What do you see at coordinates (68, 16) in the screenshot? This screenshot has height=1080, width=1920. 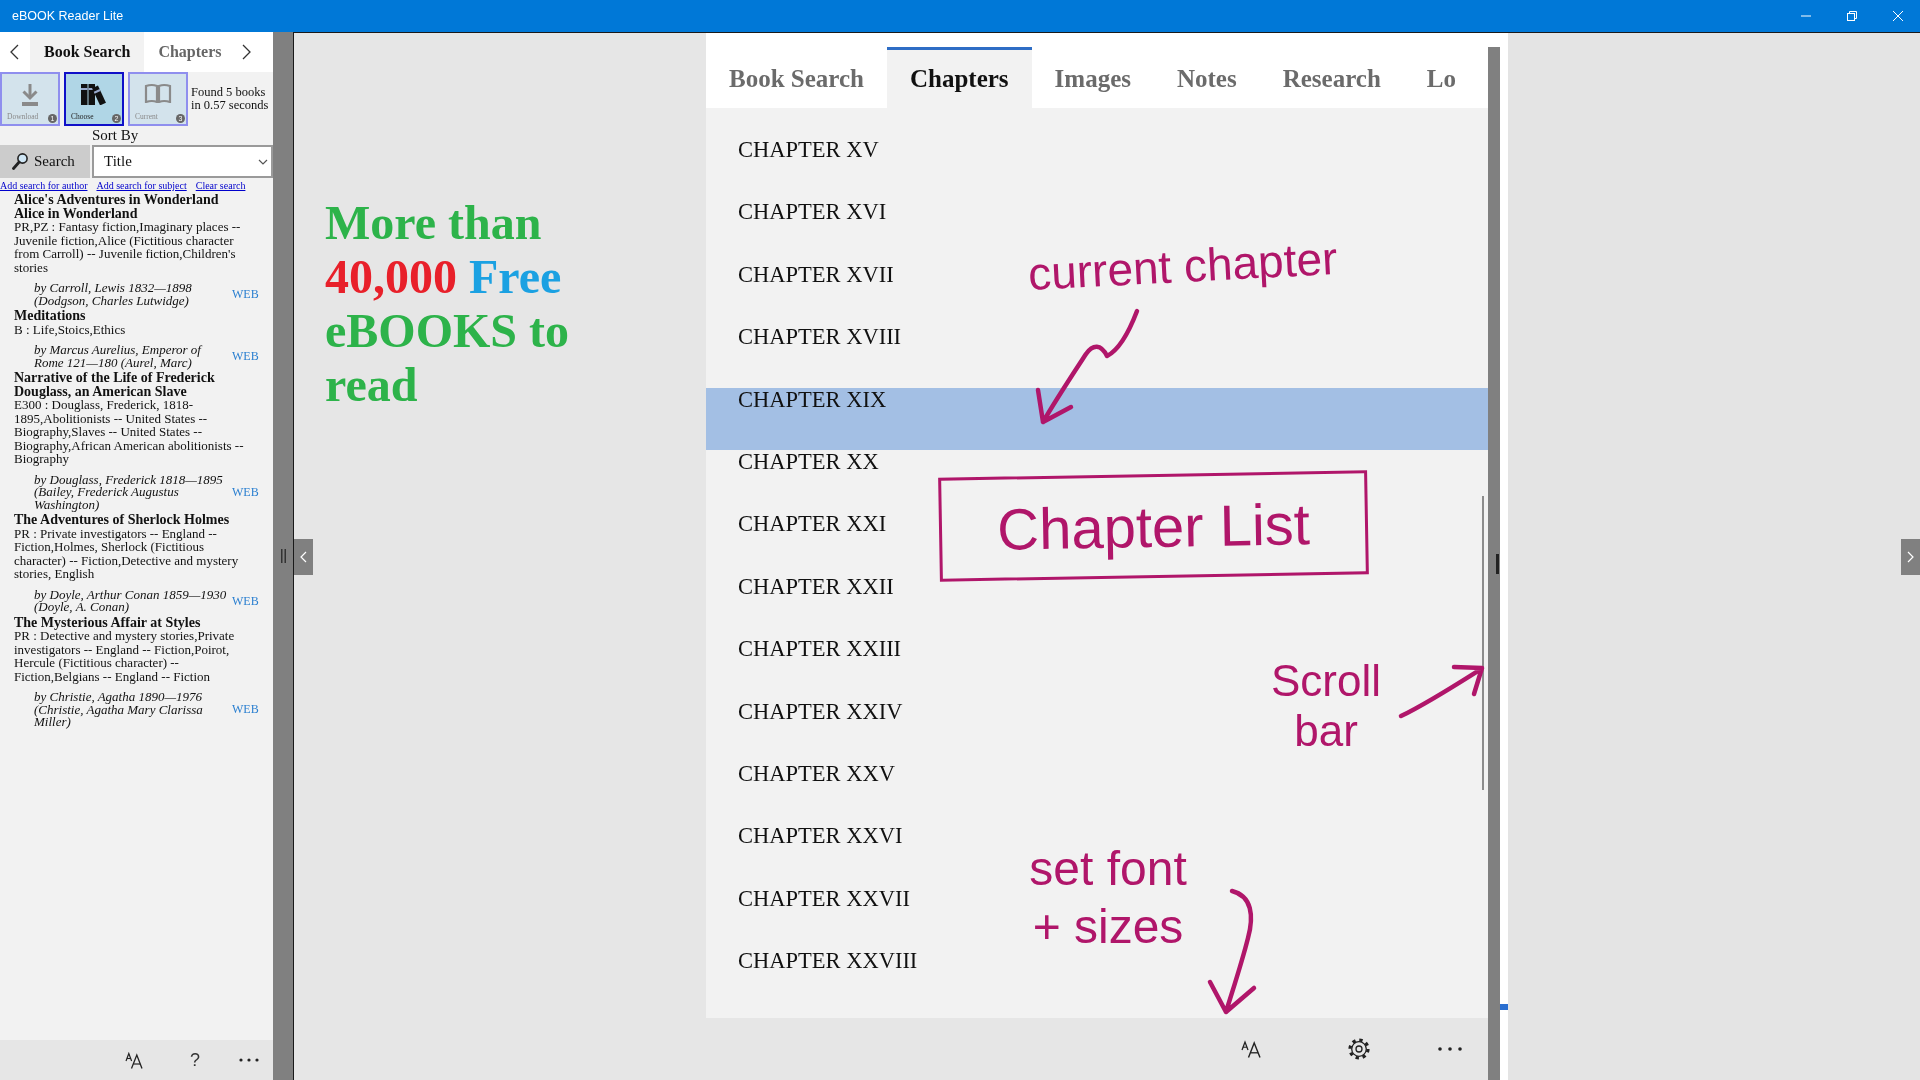 I see `window-title: eBOOK Reader Lite` at bounding box center [68, 16].